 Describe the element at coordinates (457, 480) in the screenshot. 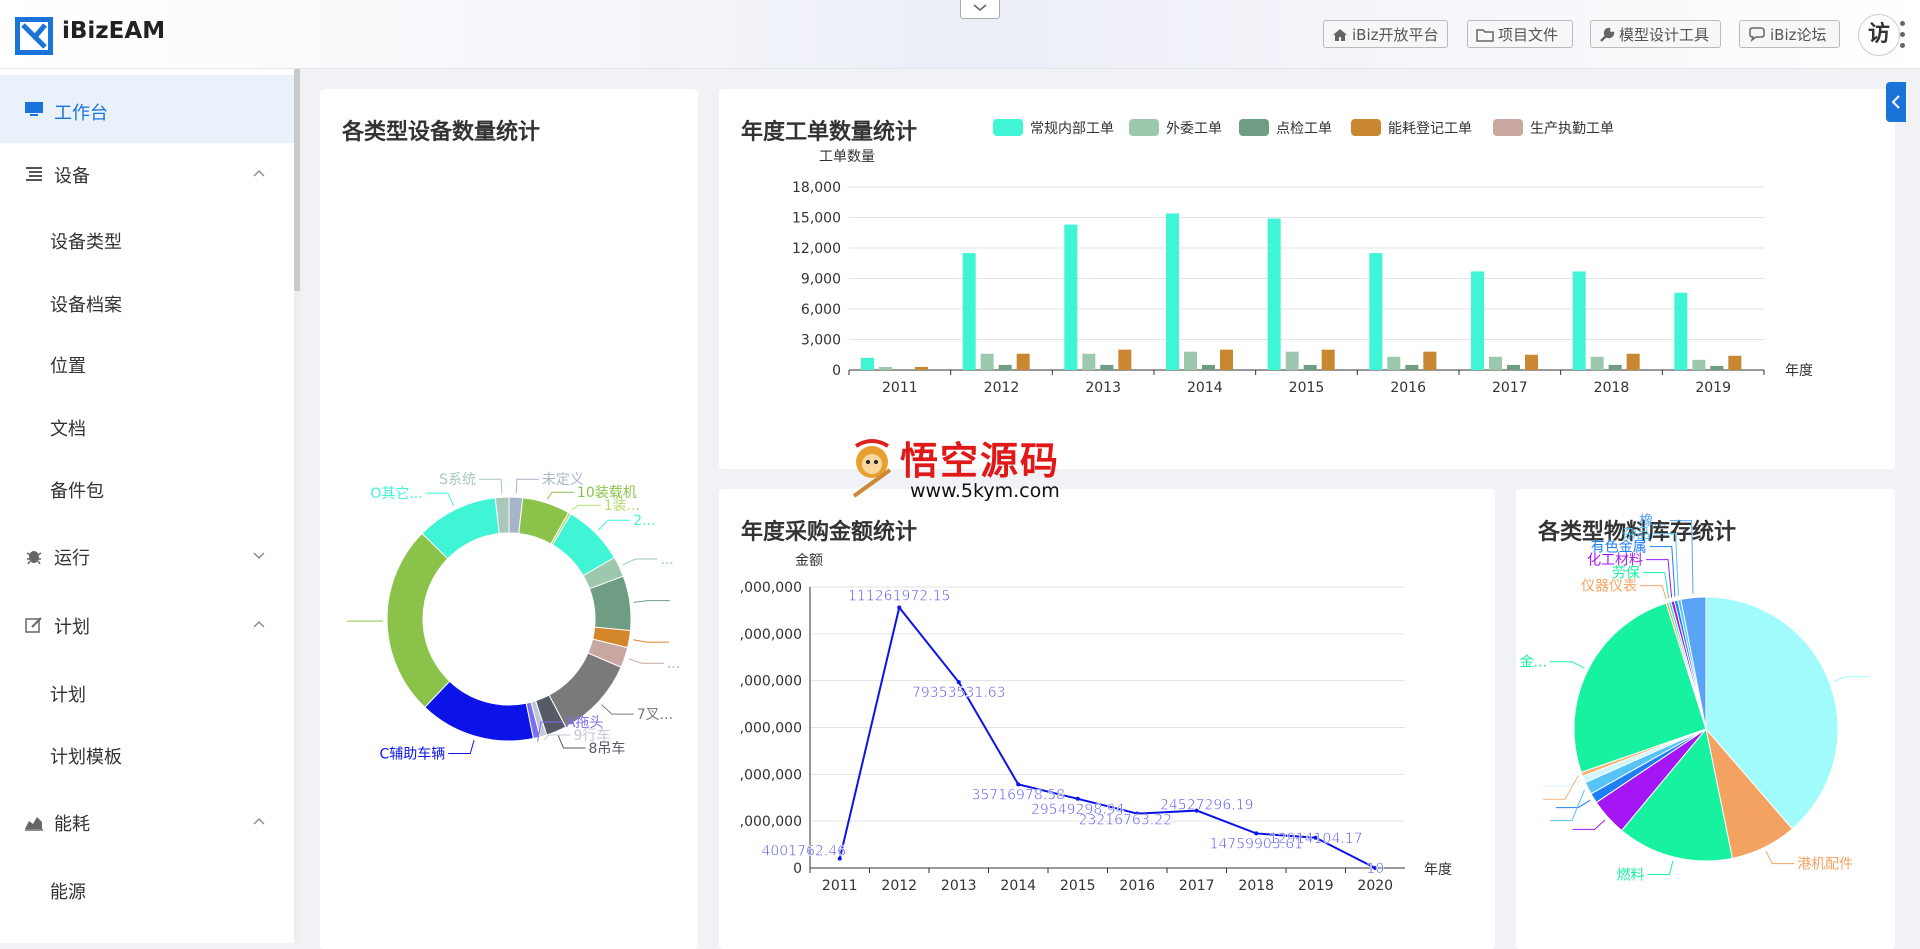

I see `donut-slice-label: S系统` at that location.